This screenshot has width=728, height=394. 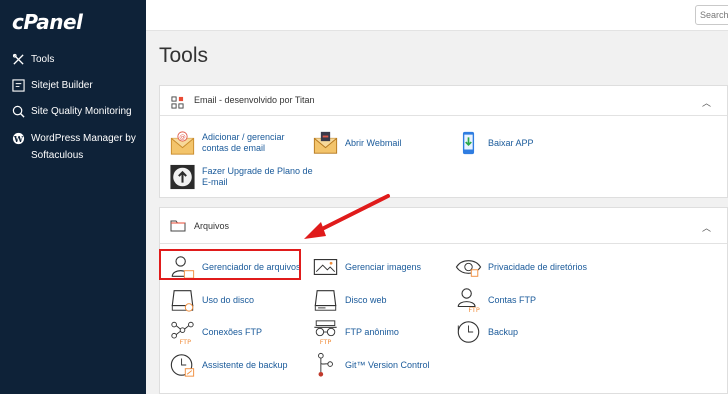 I want to click on tool-label: Privacidade de diretórios, so click(x=538, y=266).